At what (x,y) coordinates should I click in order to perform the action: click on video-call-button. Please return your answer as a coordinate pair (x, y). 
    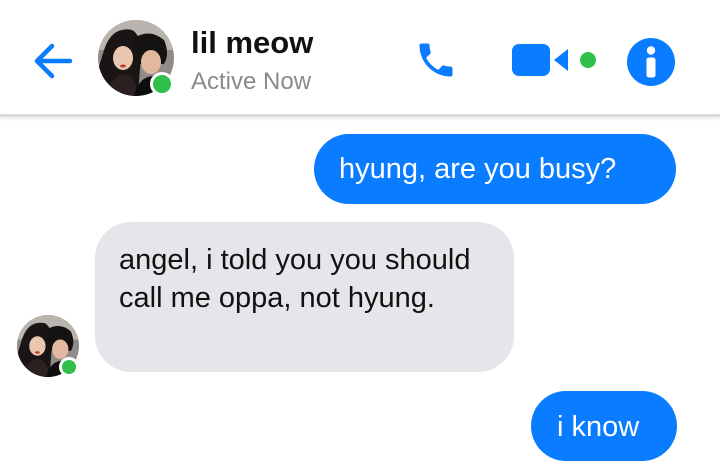
    Looking at the image, I should click on (555, 60).